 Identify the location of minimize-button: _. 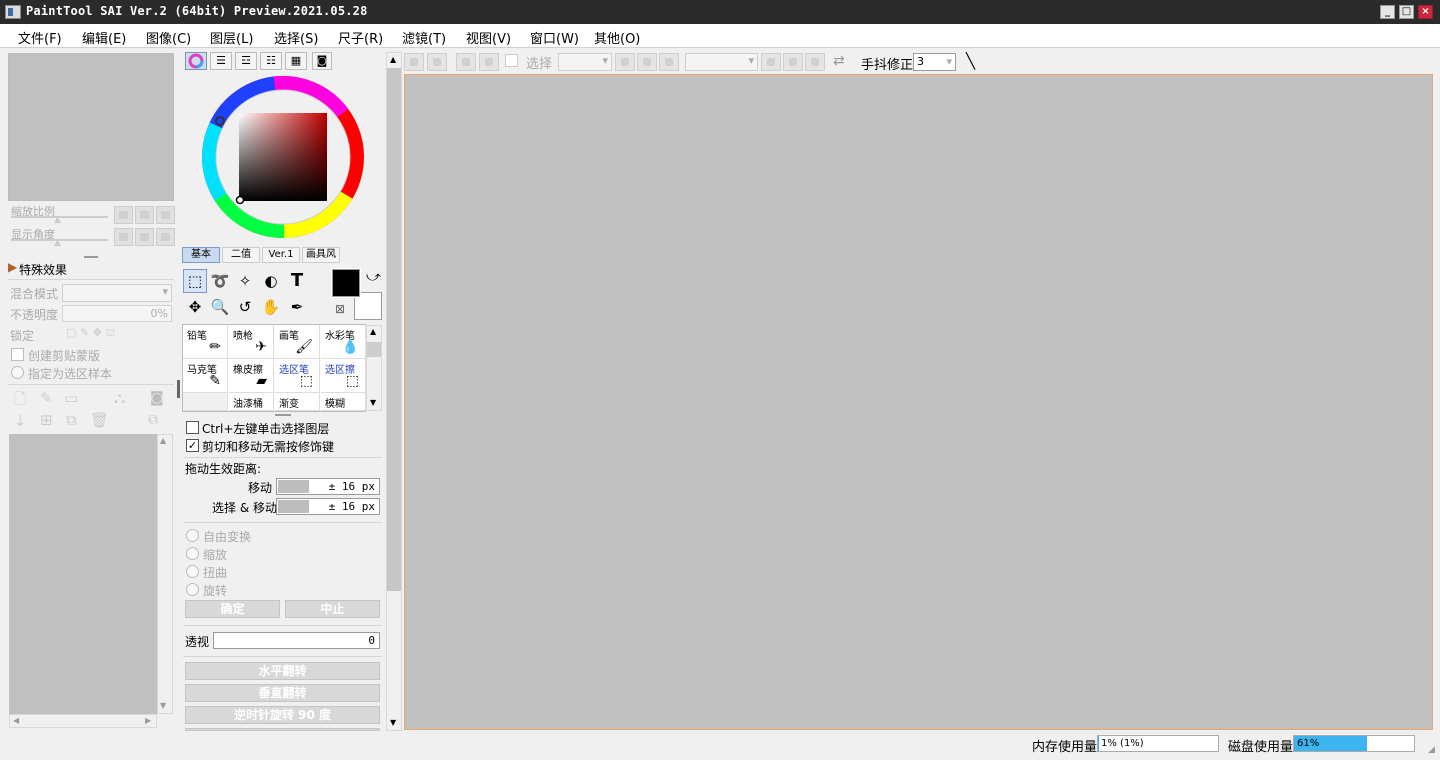
(1387, 12).